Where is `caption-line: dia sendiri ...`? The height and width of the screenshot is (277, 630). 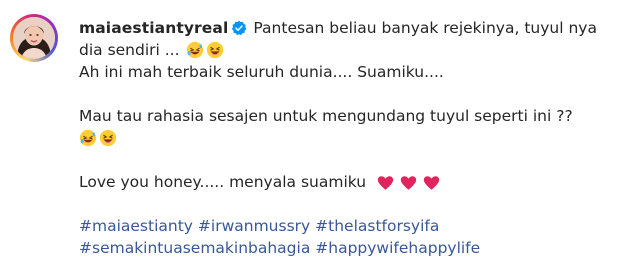
caption-line: dia sendiri ... is located at coordinates (351, 50).